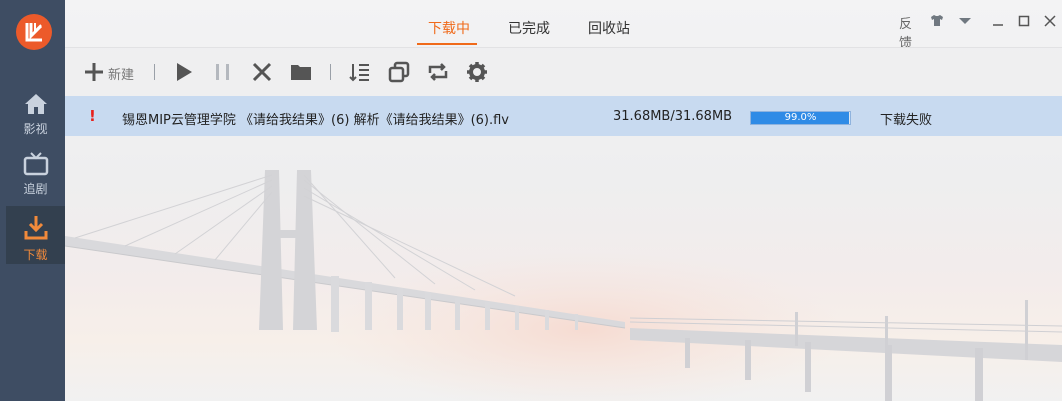 Image resolution: width=1062 pixels, height=401 pixels. I want to click on sort-list-icon, so click(360, 72).